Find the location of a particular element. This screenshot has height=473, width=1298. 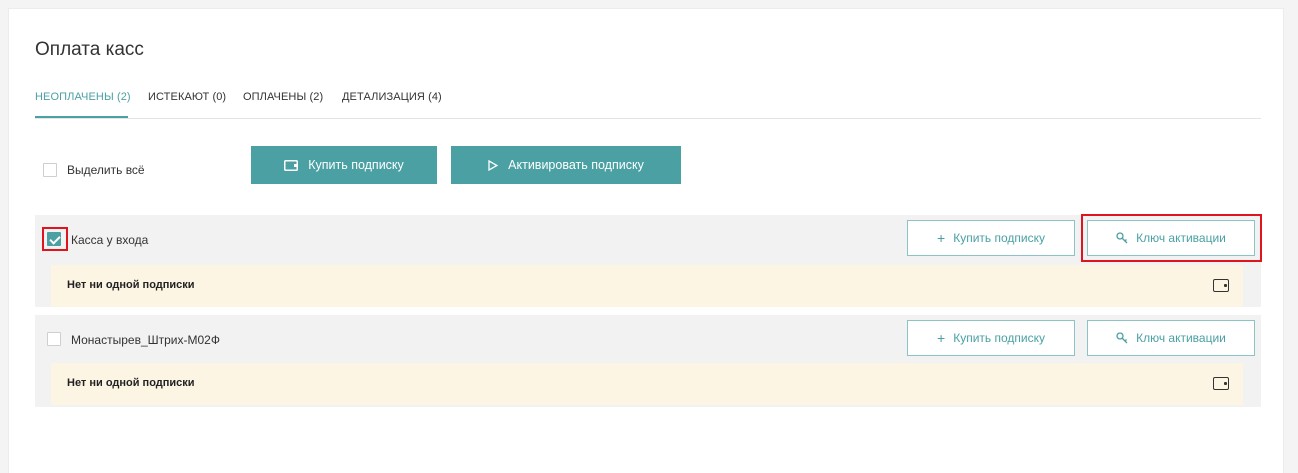

register-name: Монастырев_Штрих-М02Ф is located at coordinates (145, 340).